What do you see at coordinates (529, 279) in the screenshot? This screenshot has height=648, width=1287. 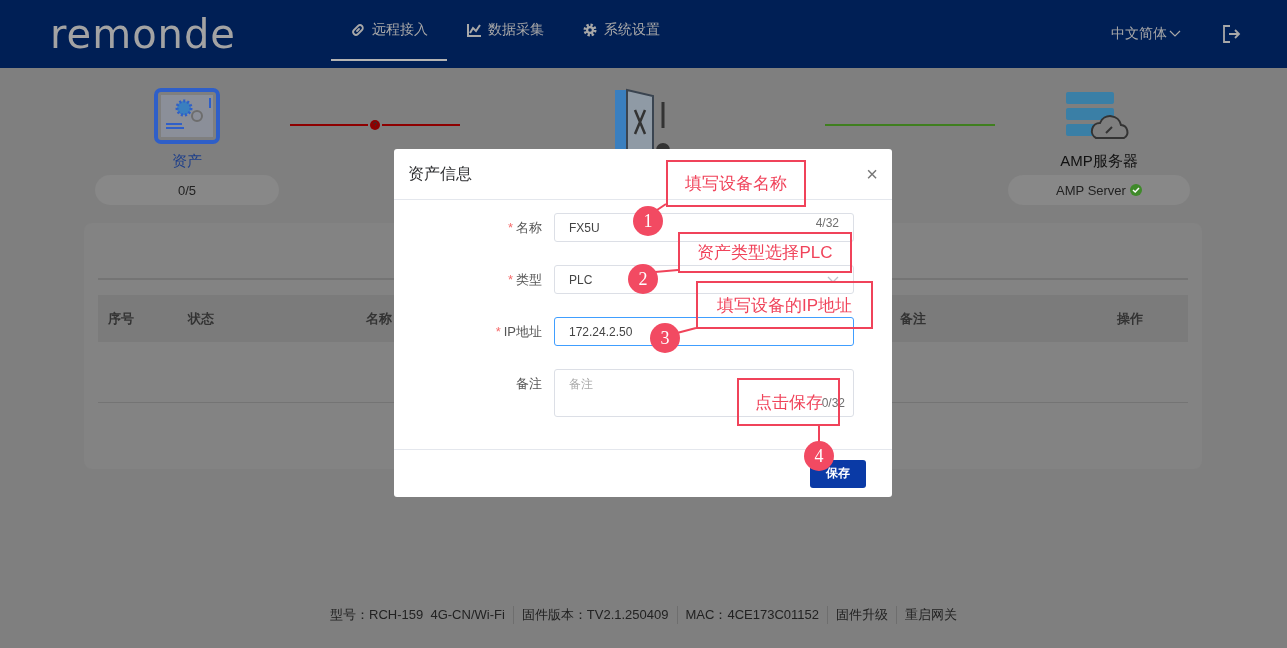 I see `field-label: 类型` at bounding box center [529, 279].